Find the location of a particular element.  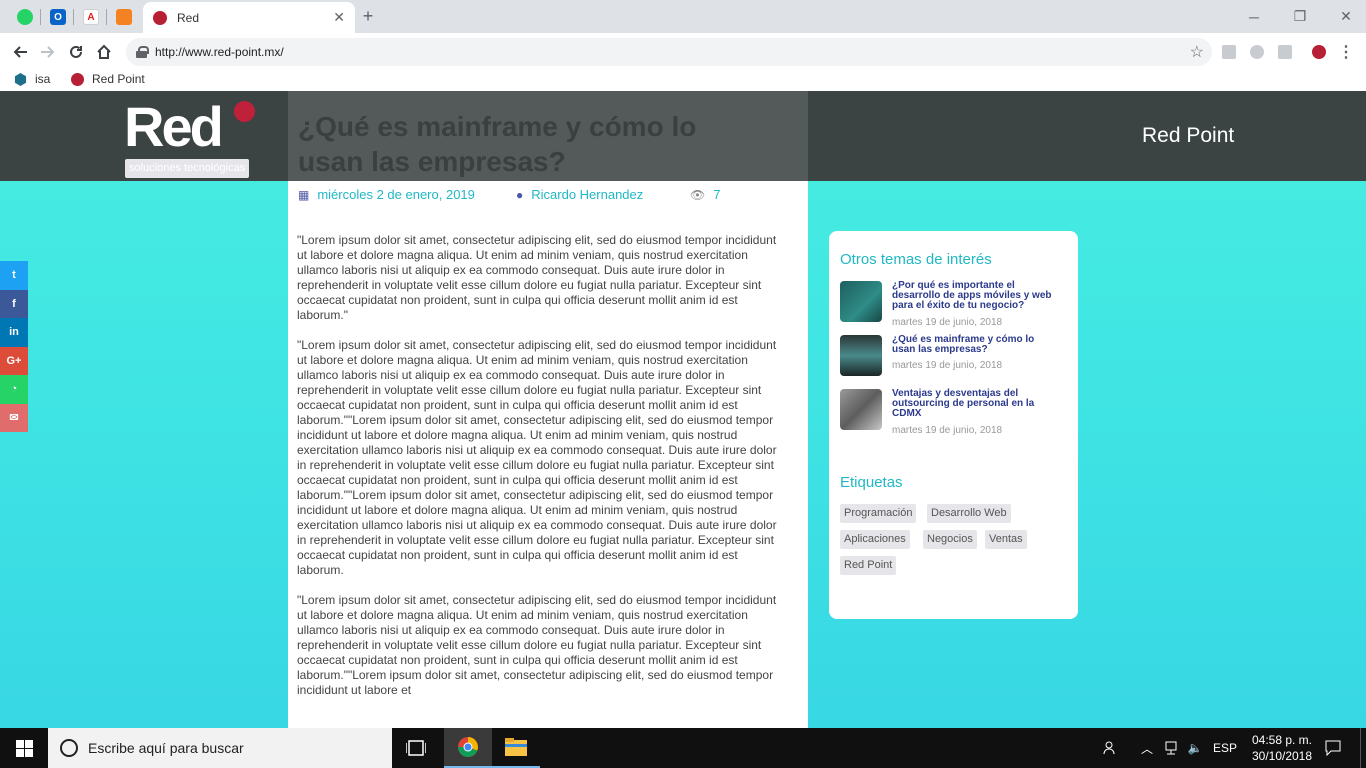

user-icon: ● is located at coordinates (520, 194).